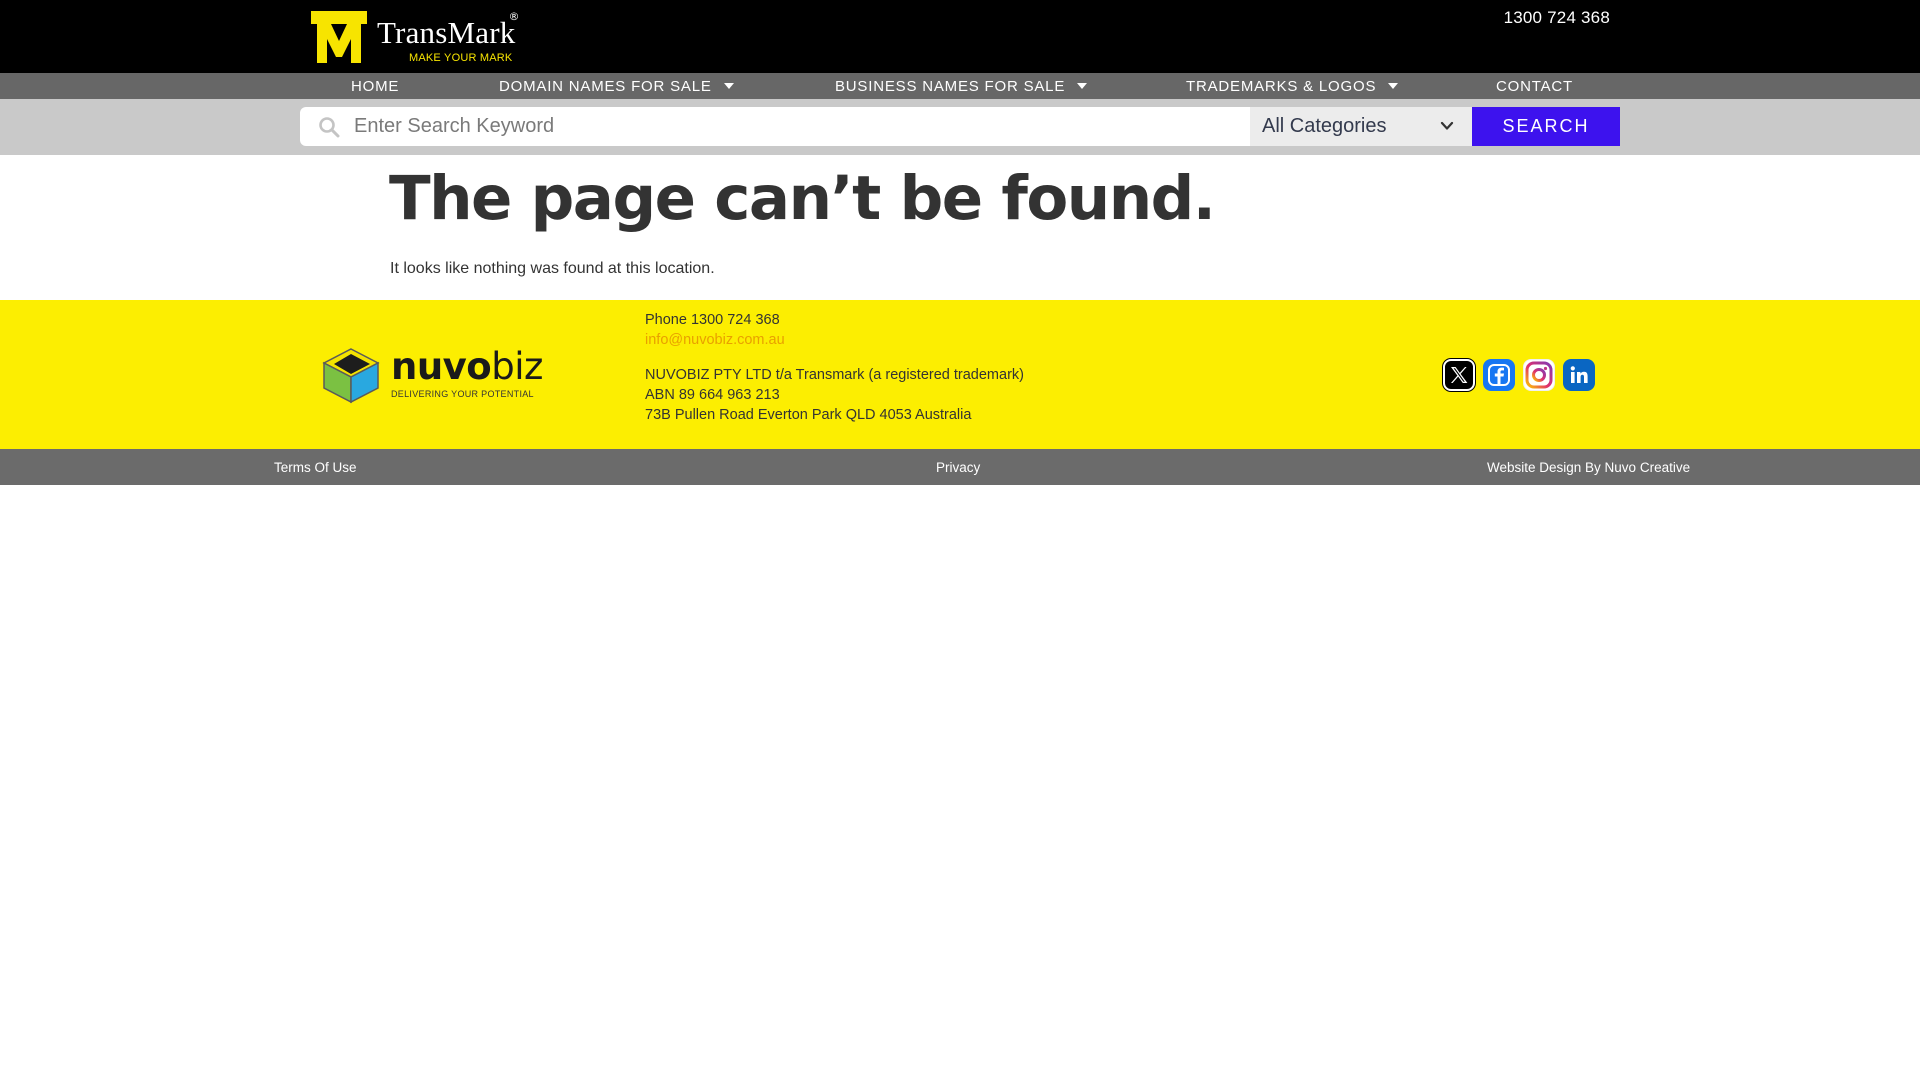 The width and height of the screenshot is (1920, 1080). What do you see at coordinates (1579, 375) in the screenshot?
I see `linkedin-icon` at bounding box center [1579, 375].